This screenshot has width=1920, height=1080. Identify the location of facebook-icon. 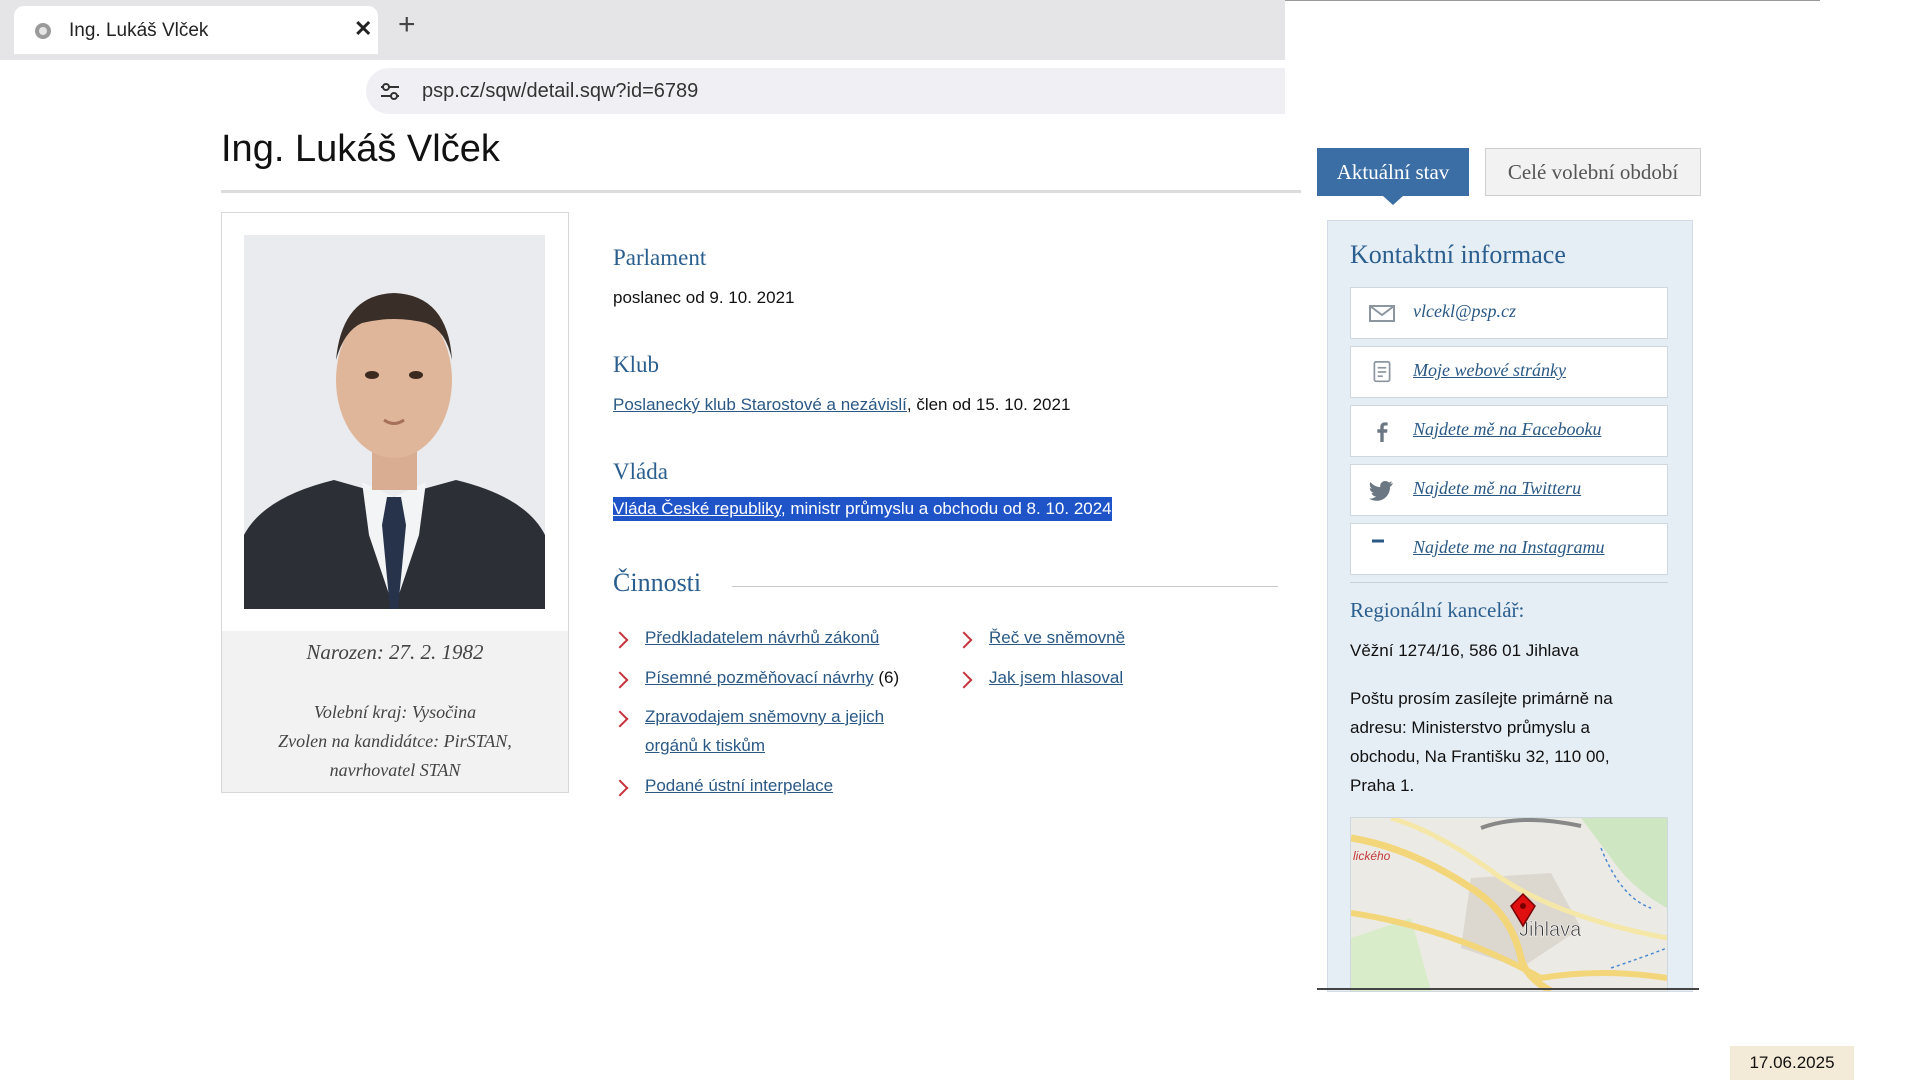
(1382, 432).